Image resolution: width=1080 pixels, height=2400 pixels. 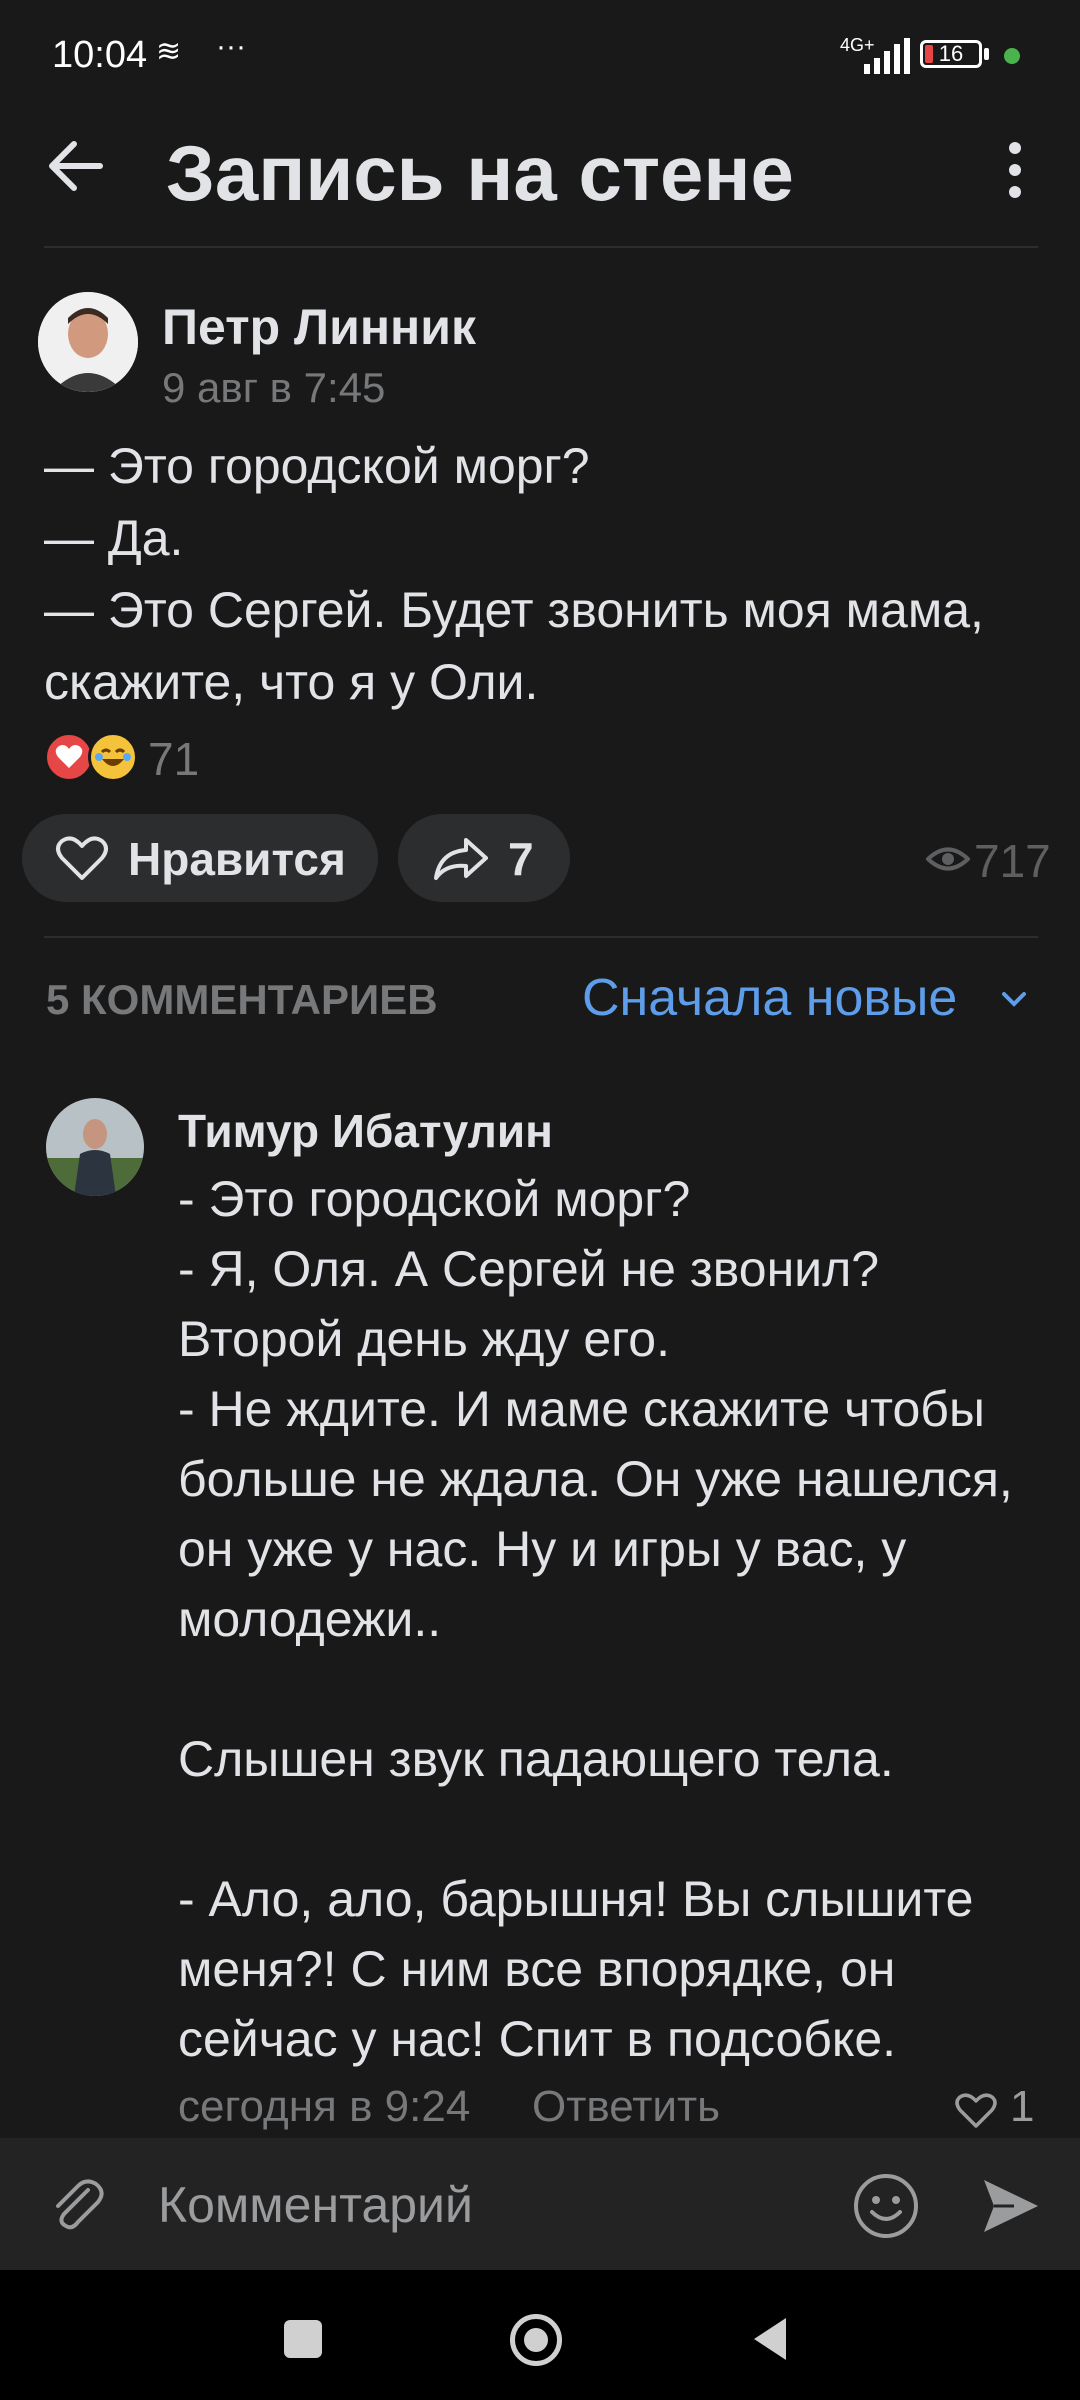 What do you see at coordinates (173, 759) in the screenshot?
I see `reactions-count: 71` at bounding box center [173, 759].